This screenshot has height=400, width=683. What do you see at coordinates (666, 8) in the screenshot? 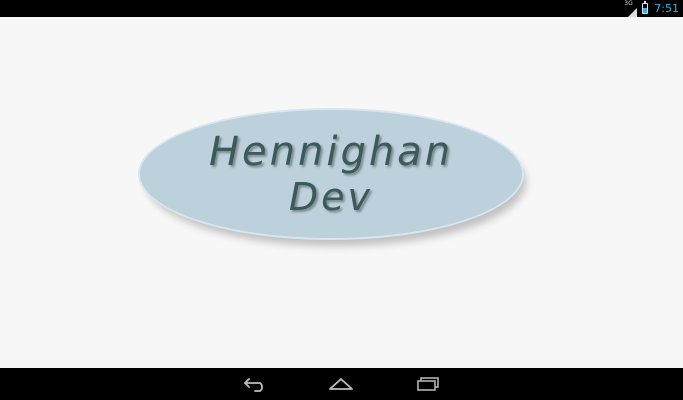
I see `clock: 7:51` at bounding box center [666, 8].